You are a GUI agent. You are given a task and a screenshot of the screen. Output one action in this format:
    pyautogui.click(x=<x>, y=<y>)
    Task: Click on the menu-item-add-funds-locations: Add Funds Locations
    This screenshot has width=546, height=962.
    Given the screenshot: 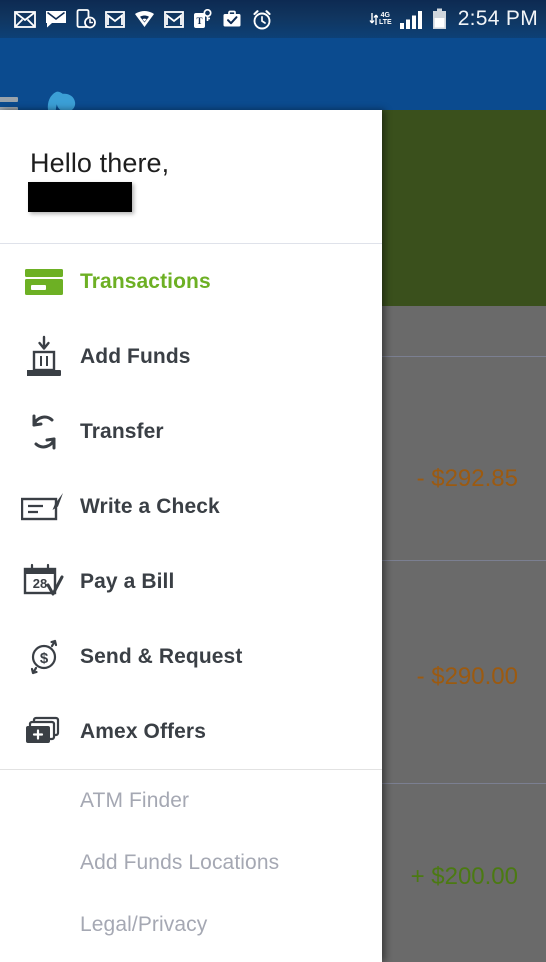 What is the action you would take?
    pyautogui.click(x=191, y=863)
    